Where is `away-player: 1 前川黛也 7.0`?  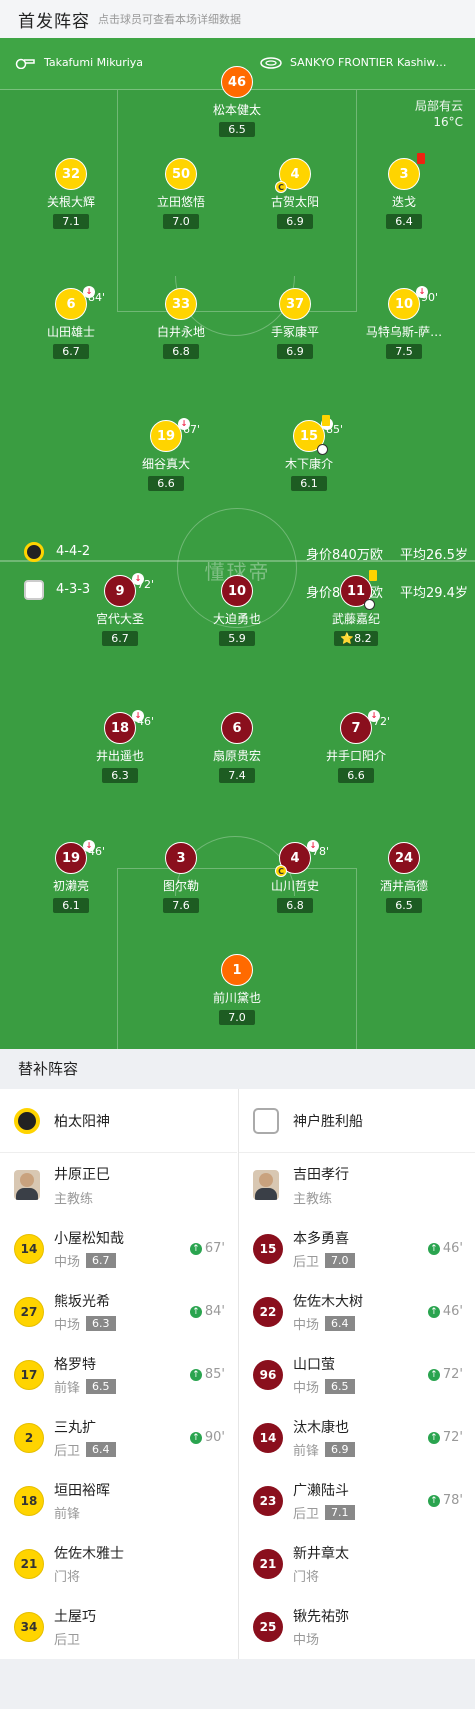 away-player: 1 前川黛也 7.0 is located at coordinates (237, 989).